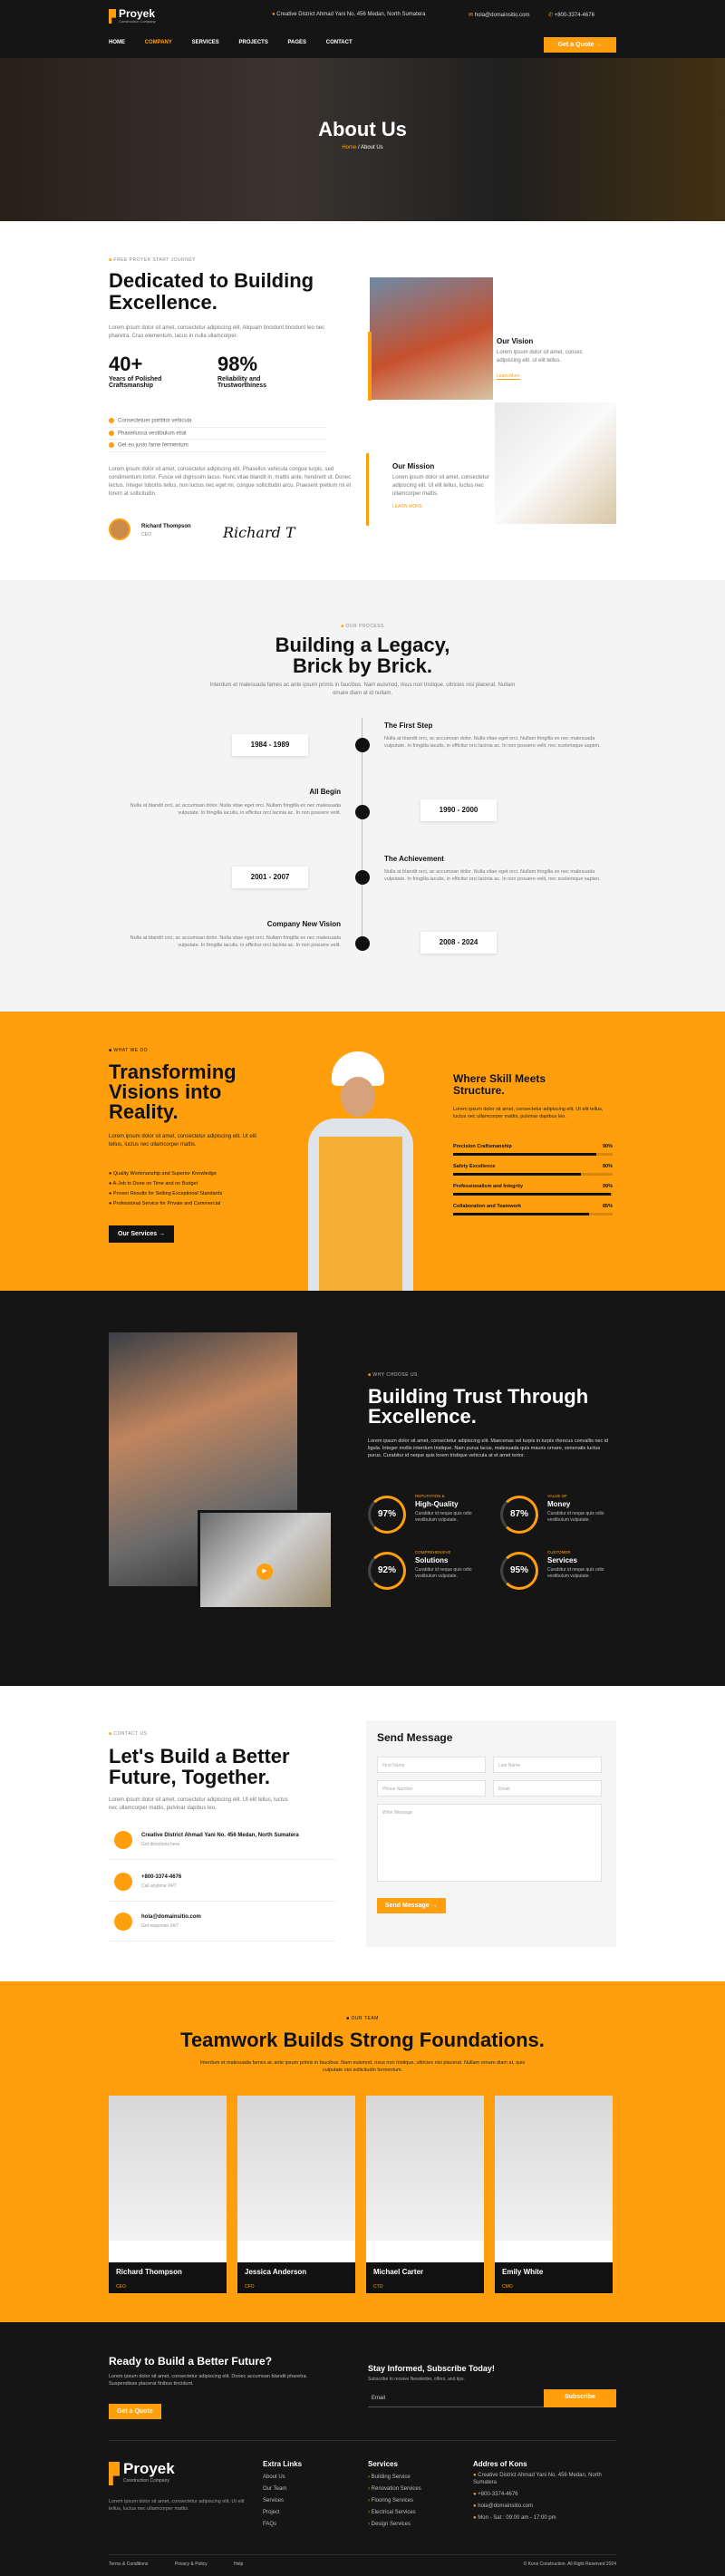  Describe the element at coordinates (222, 1886) in the screenshot. I see `contact-item-phone: +800-3374-4676 Call anytime 24/7` at that location.